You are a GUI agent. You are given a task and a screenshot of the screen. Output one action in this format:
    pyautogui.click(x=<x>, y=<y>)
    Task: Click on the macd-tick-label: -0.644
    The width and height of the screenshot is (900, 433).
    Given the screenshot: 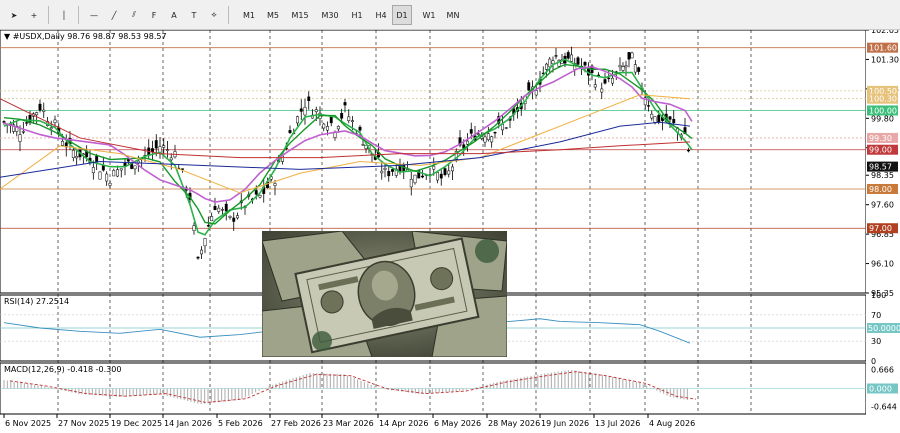 What is the action you would take?
    pyautogui.click(x=884, y=407)
    